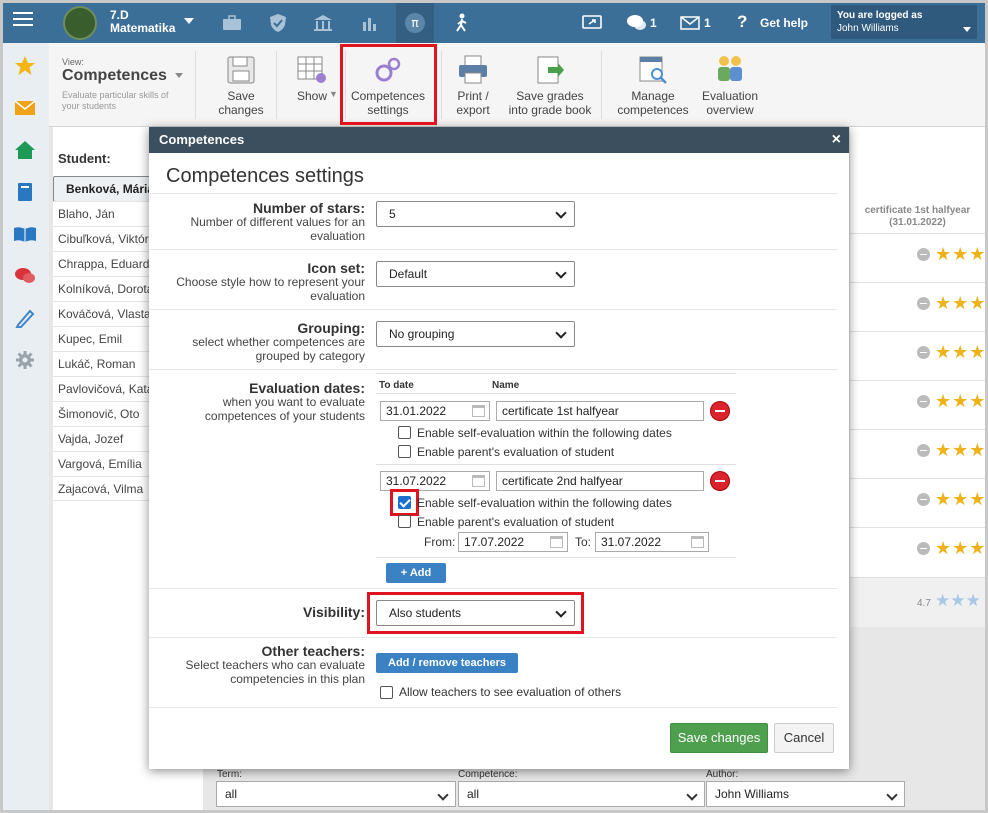 The width and height of the screenshot is (988, 813). Describe the element at coordinates (462, 23) in the screenshot. I see `walking-icon` at that location.